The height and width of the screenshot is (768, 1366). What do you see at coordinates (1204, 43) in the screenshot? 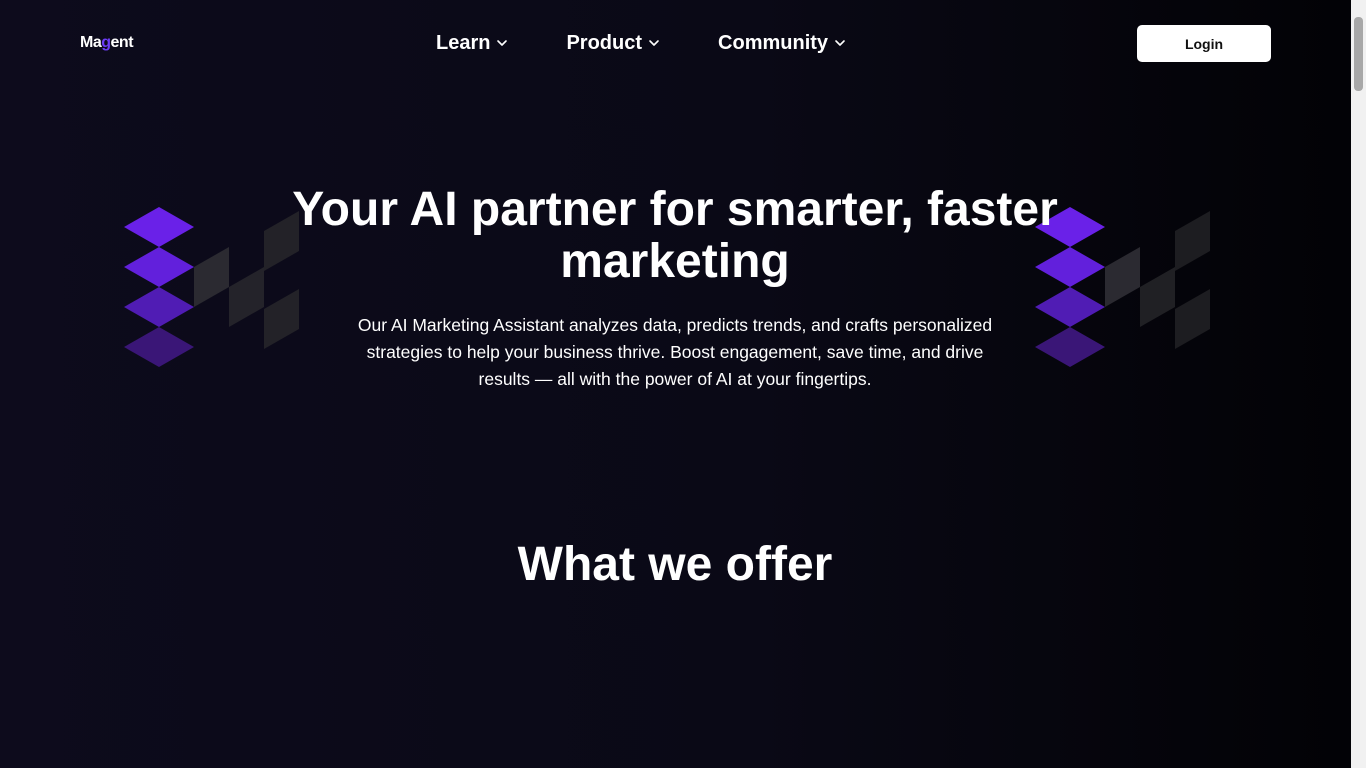
I see `login-button: Login` at bounding box center [1204, 43].